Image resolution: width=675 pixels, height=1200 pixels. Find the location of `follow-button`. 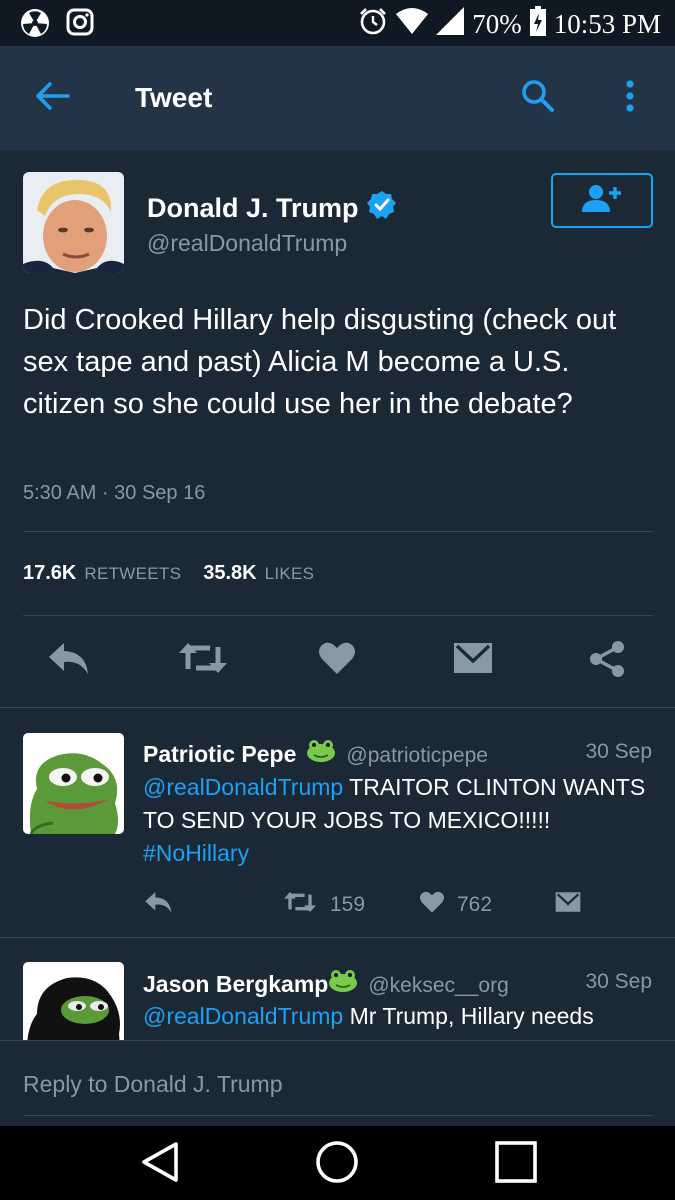

follow-button is located at coordinates (602, 200).